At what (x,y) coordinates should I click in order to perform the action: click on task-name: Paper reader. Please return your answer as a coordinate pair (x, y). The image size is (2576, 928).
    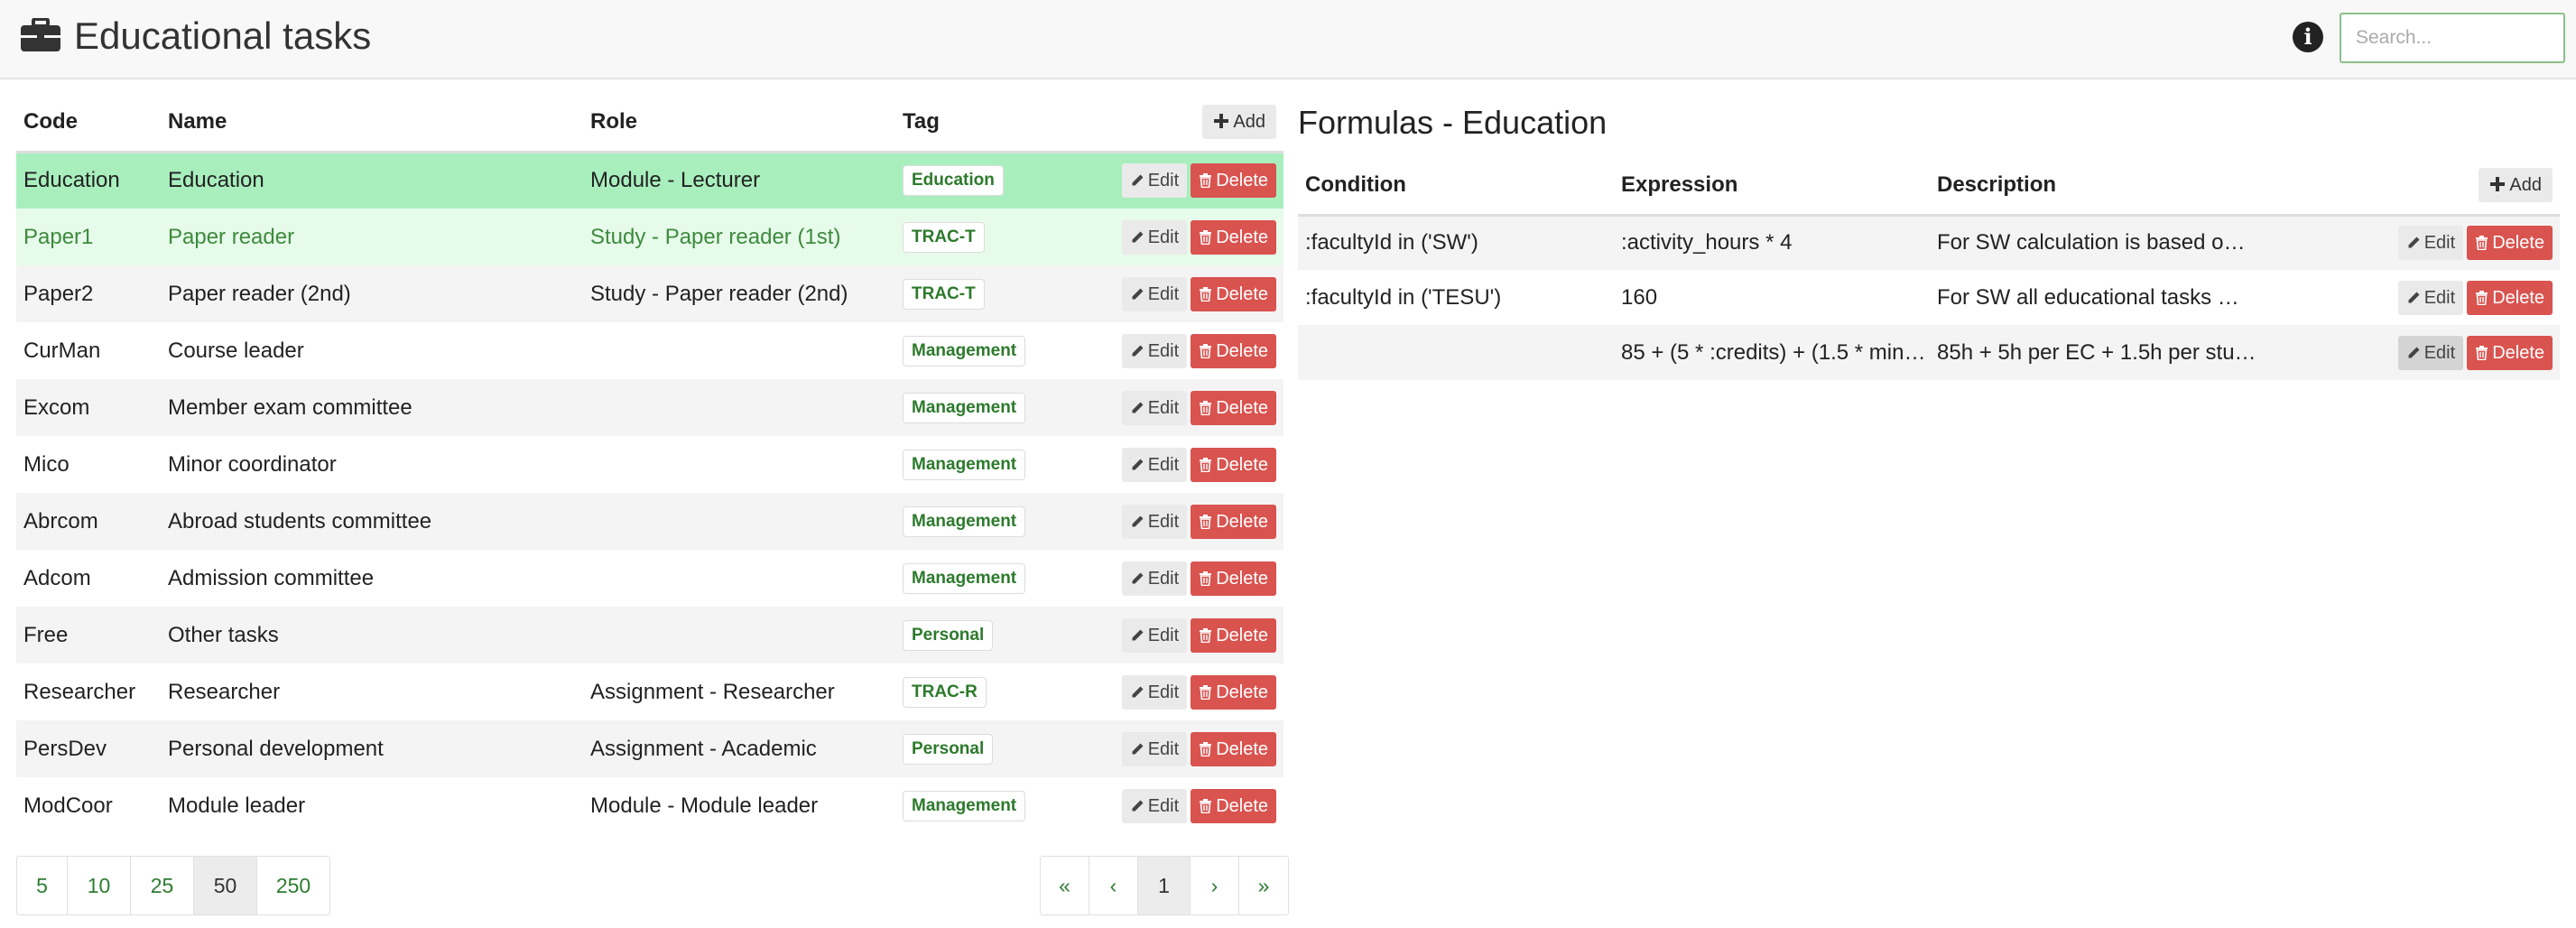
    Looking at the image, I should click on (231, 237).